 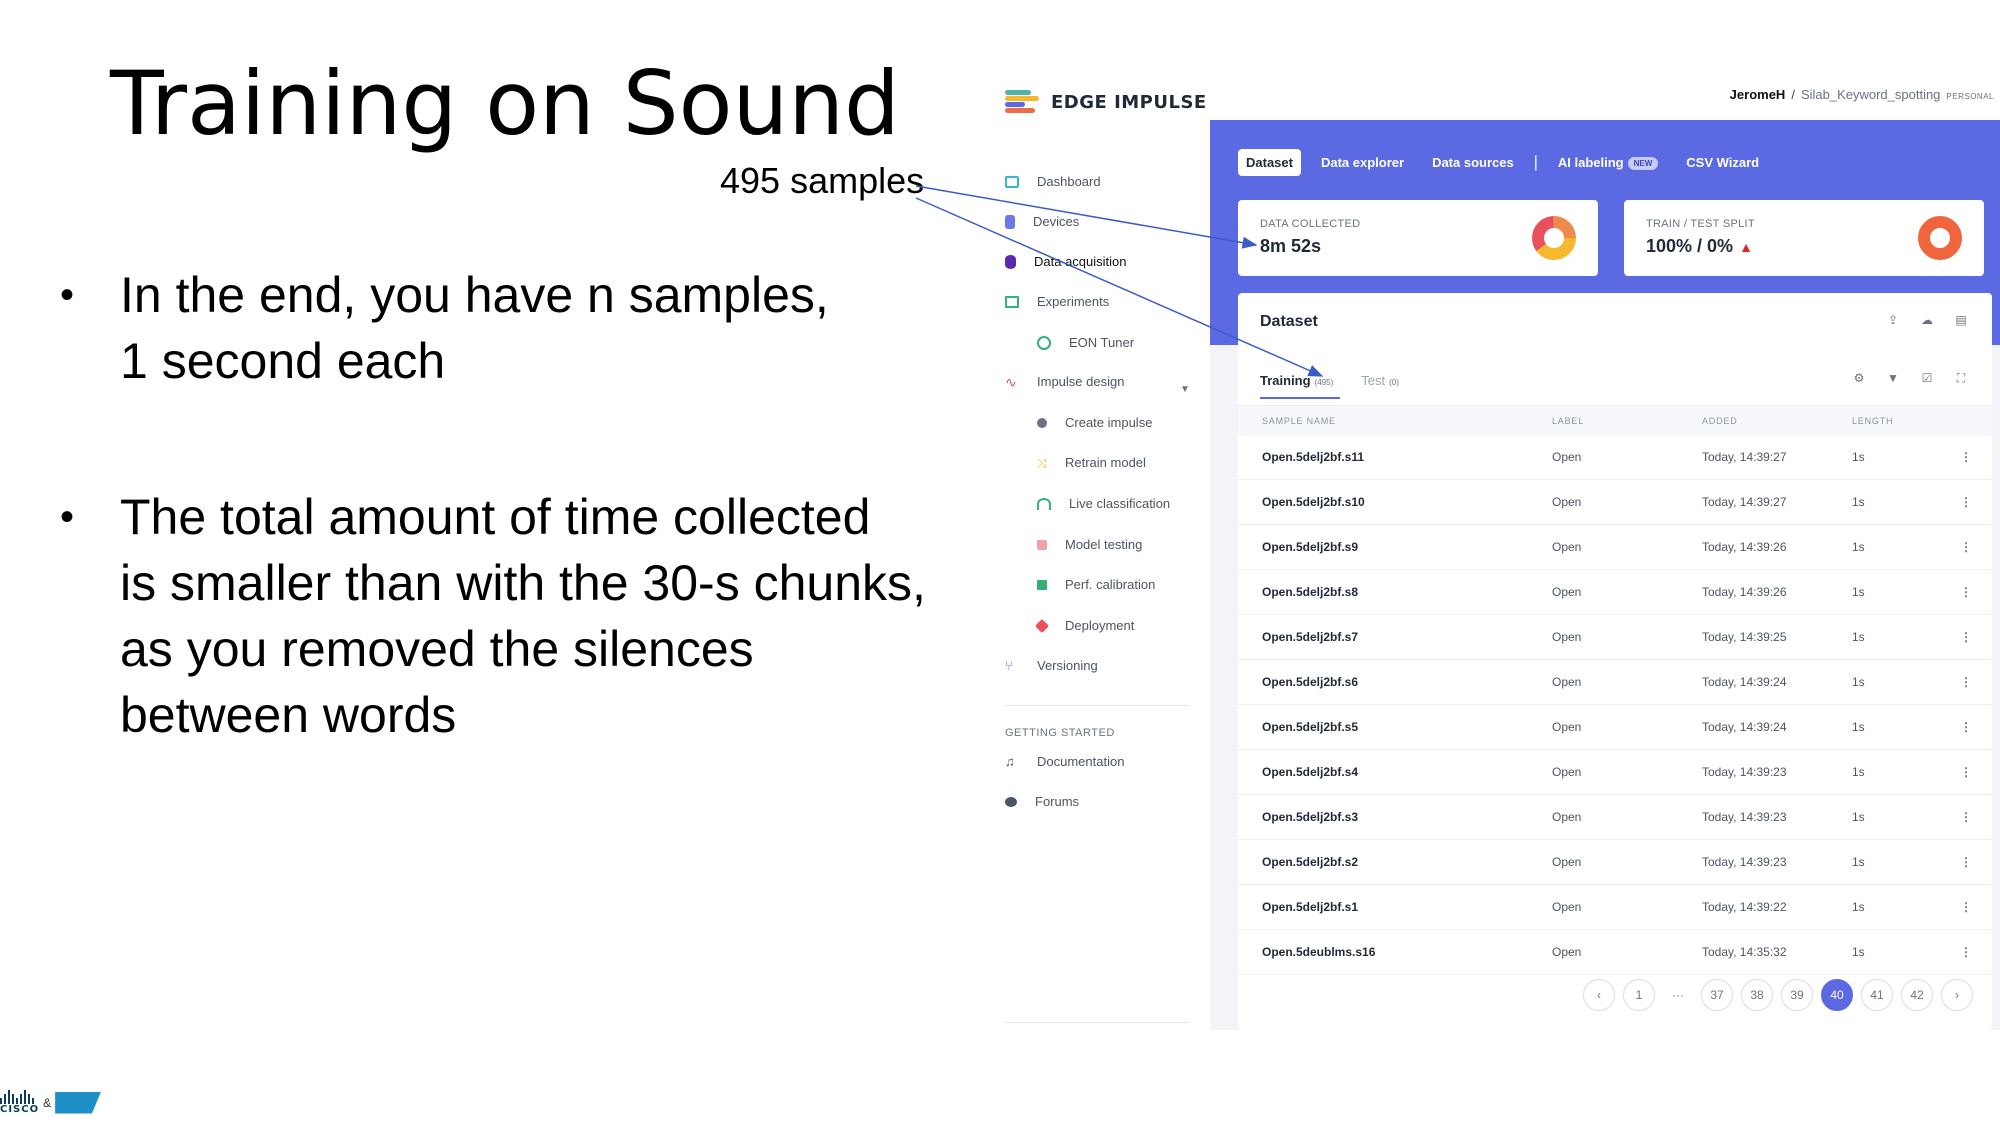 I want to click on sidebar-item-data-acquisition: Data acquisition, so click(x=1066, y=261).